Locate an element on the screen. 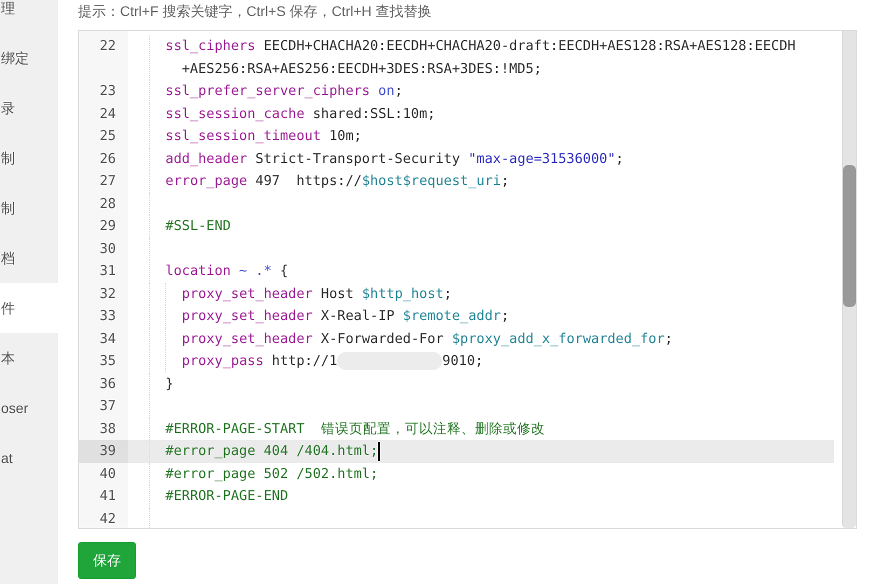 The width and height of the screenshot is (878, 584). line-number: 27 is located at coordinates (107, 181).